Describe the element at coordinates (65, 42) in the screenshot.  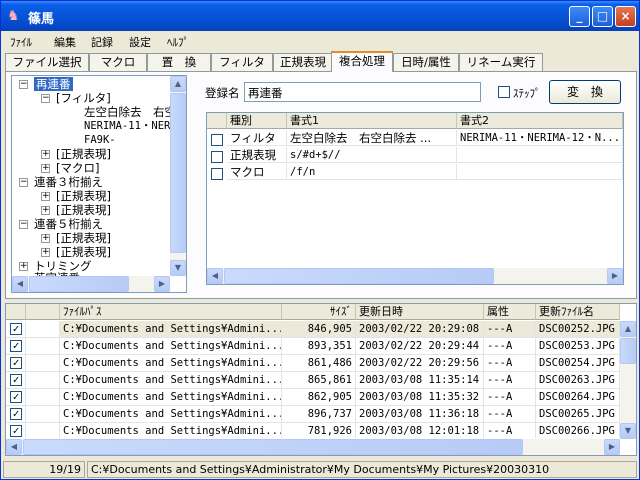
I see `menu-edit: 編集` at that location.